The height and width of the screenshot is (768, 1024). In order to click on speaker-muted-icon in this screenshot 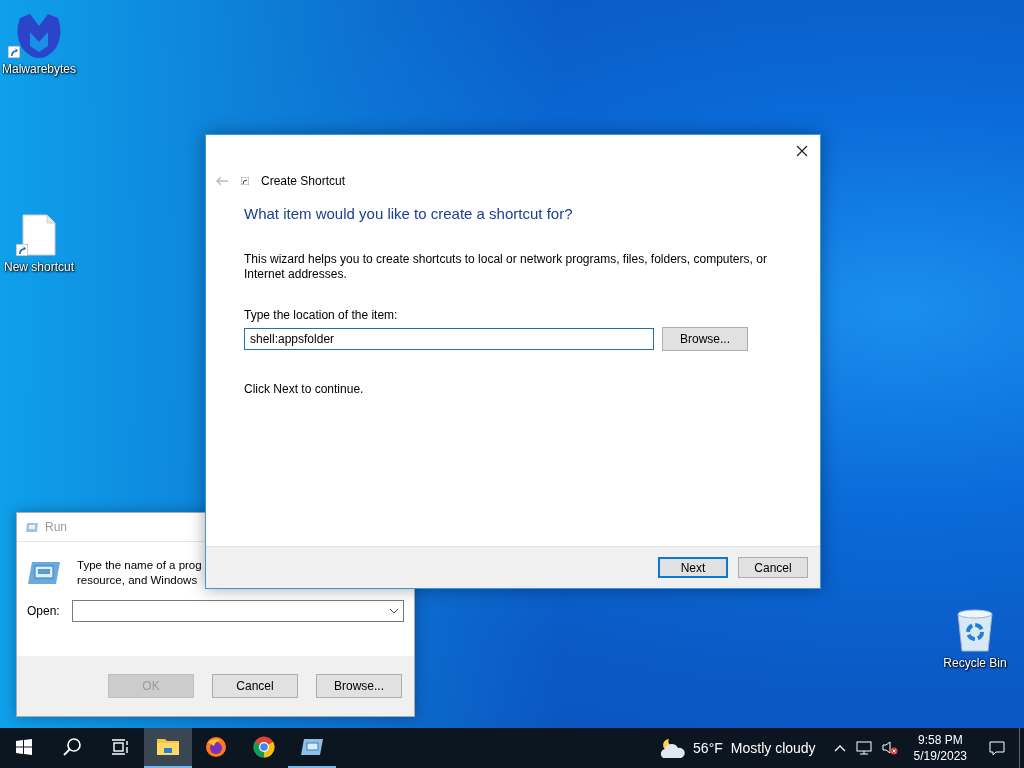, I will do `click(889, 748)`.